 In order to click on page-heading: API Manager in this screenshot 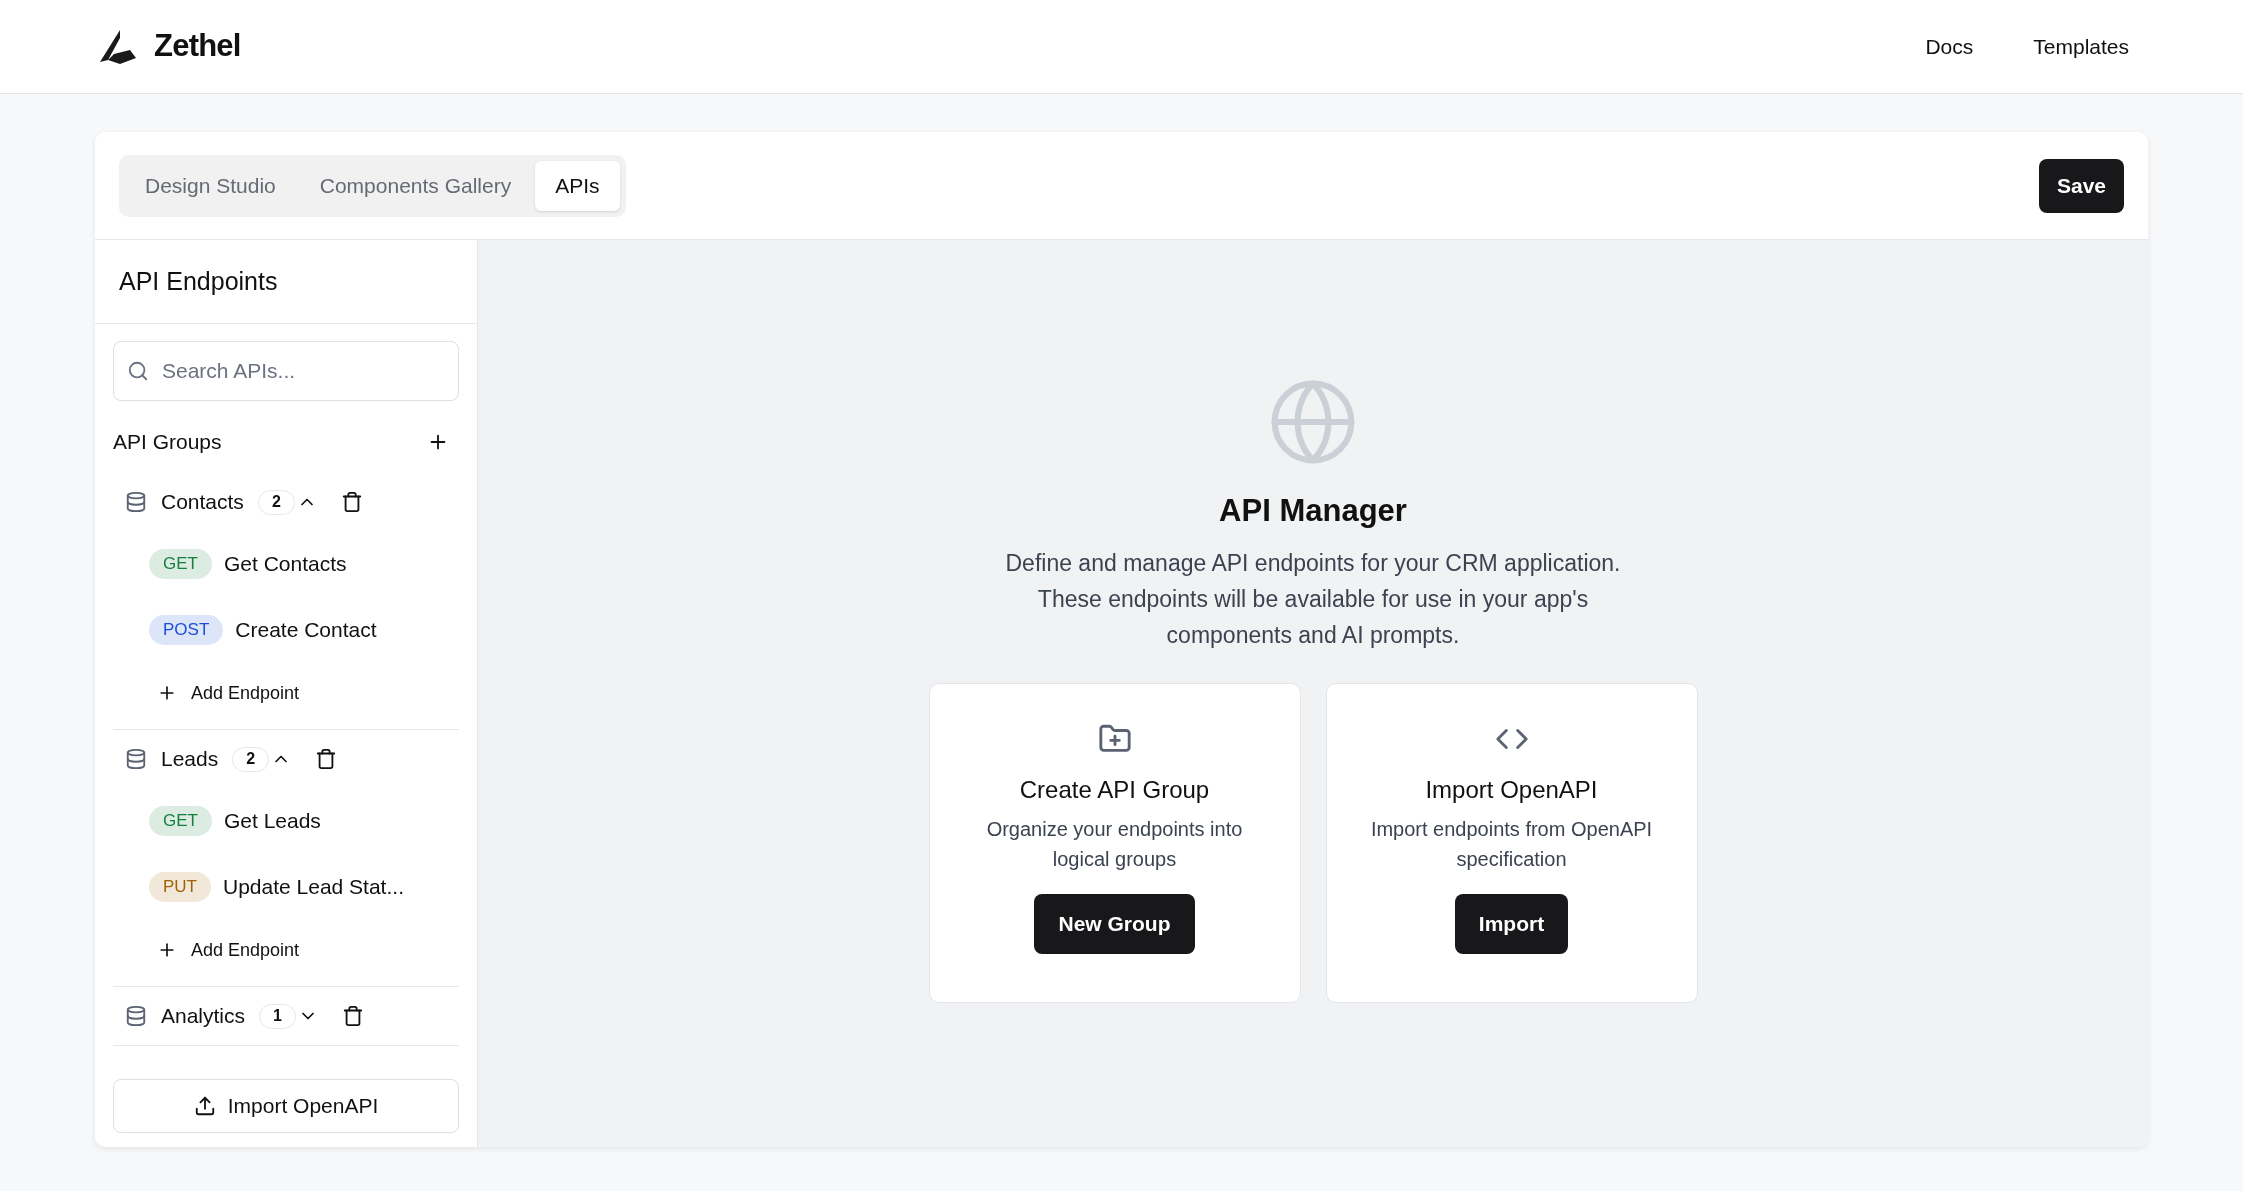, I will do `click(1313, 511)`.